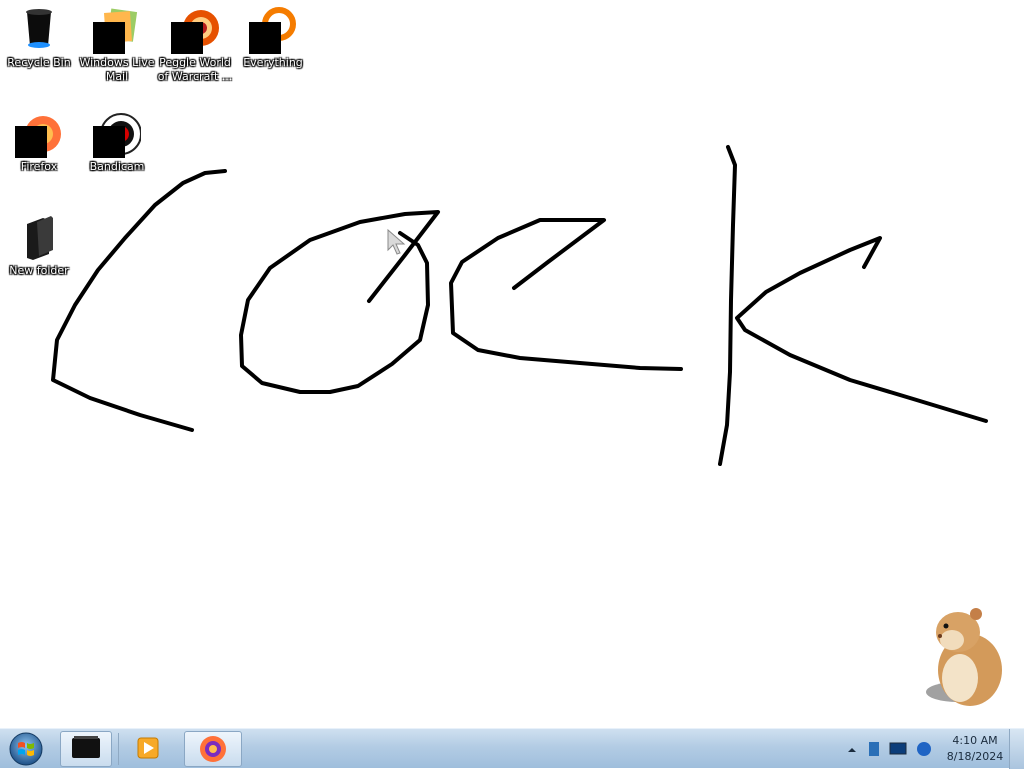  I want to click on taskbar-button-app, so click(86, 749).